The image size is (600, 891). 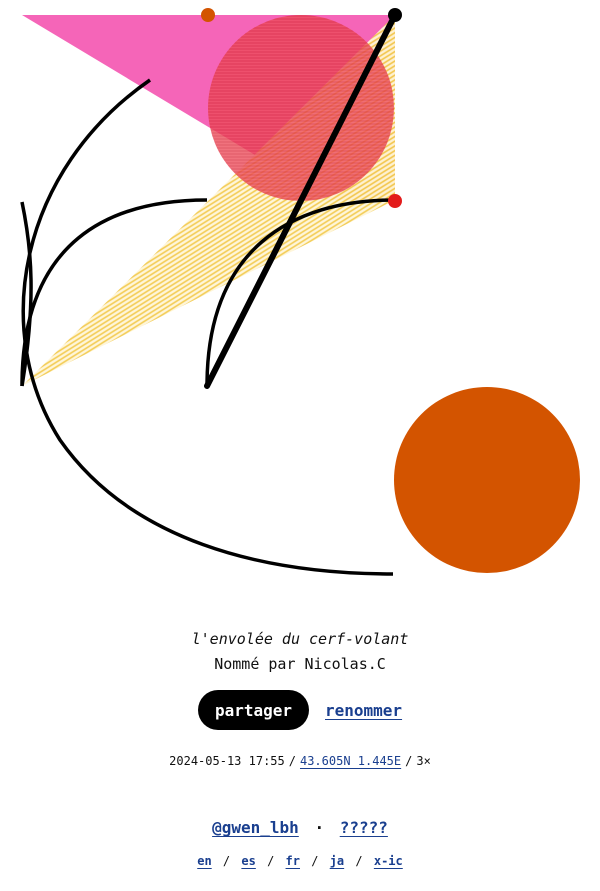 What do you see at coordinates (388, 861) in the screenshot?
I see `lang-x-ic-link: x-ic` at bounding box center [388, 861].